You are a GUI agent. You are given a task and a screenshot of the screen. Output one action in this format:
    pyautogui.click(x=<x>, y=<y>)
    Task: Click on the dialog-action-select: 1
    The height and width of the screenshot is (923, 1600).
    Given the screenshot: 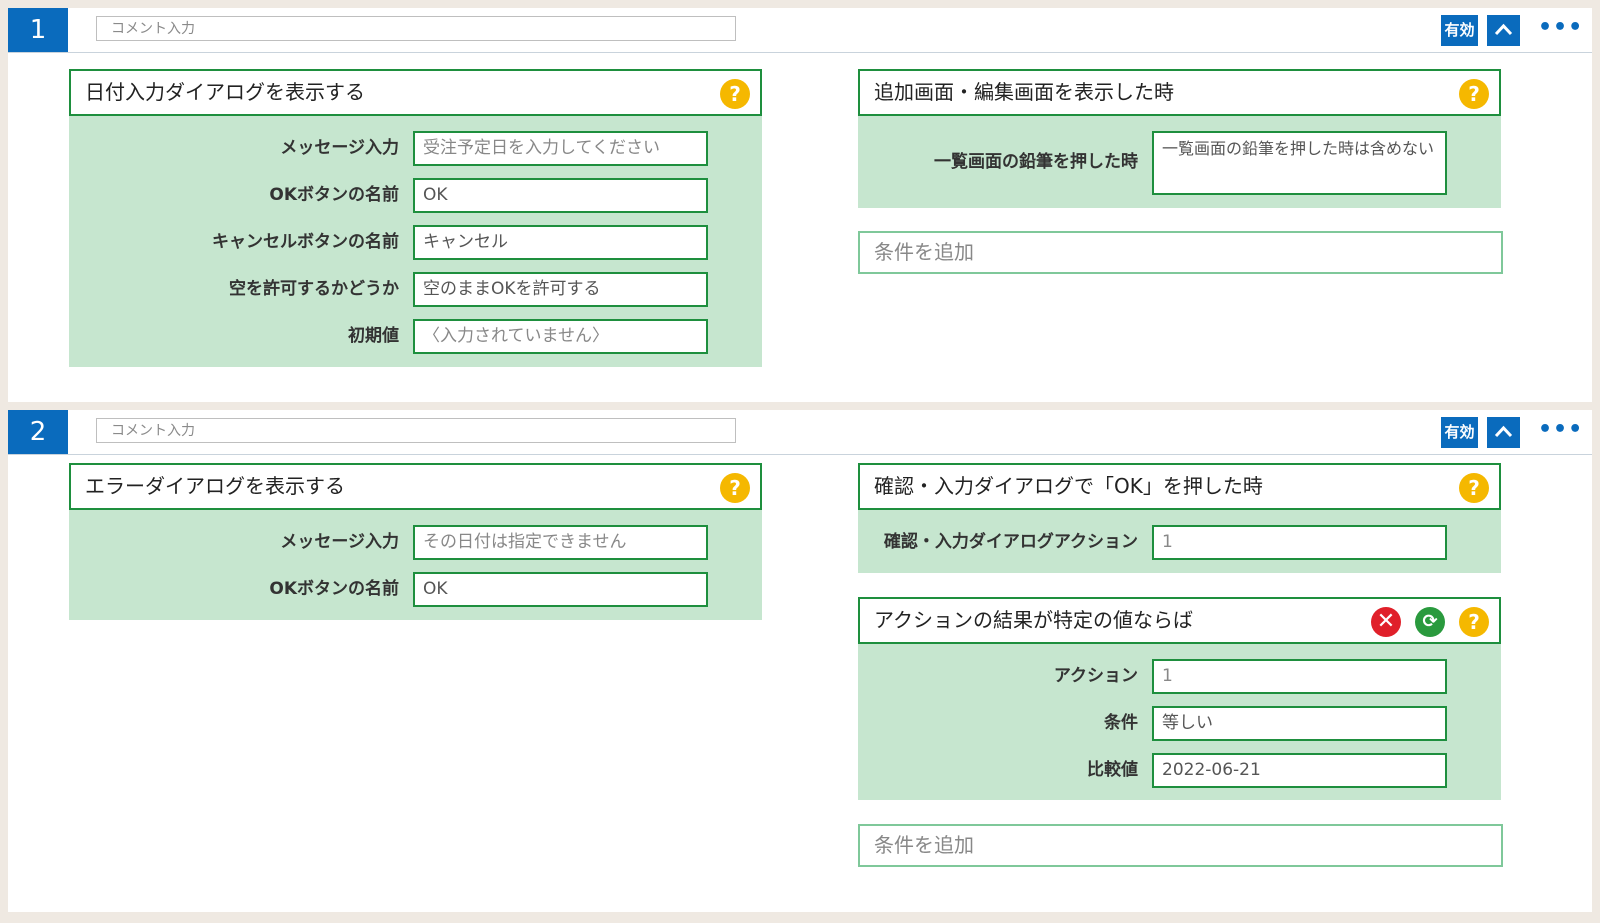 What is the action you would take?
    pyautogui.click(x=1299, y=542)
    